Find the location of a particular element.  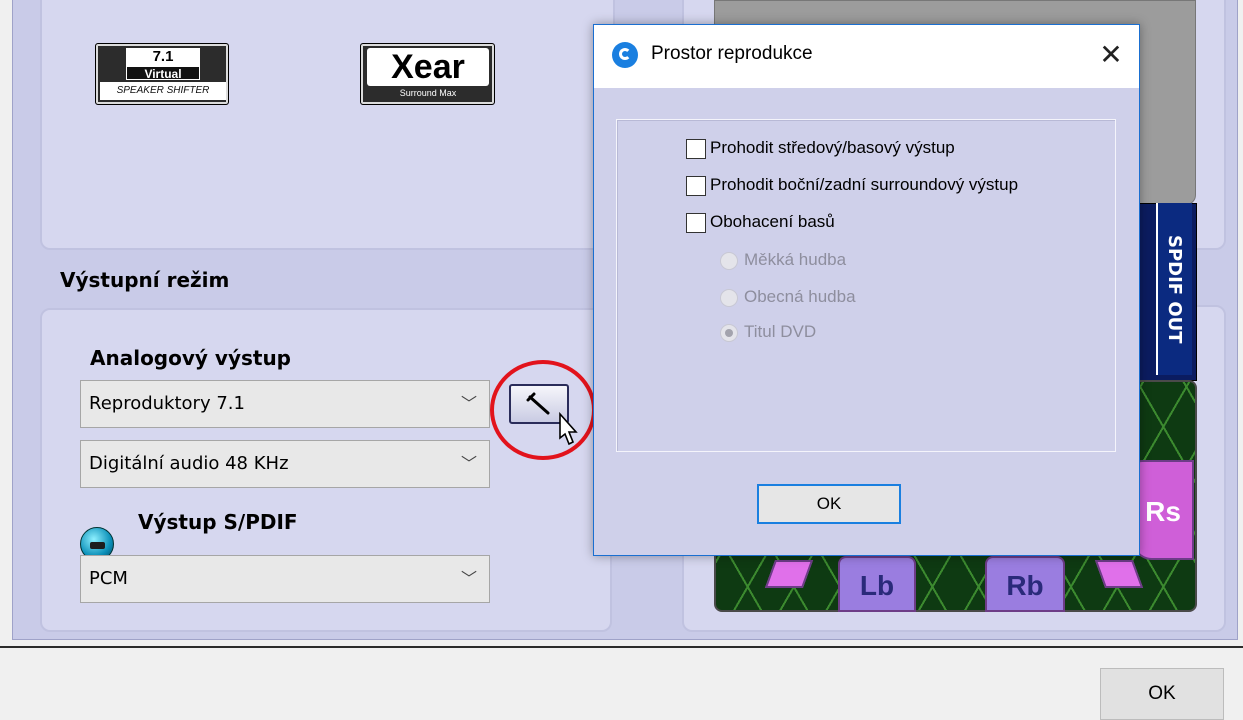

close-icon: ✕ is located at coordinates (1111, 55).